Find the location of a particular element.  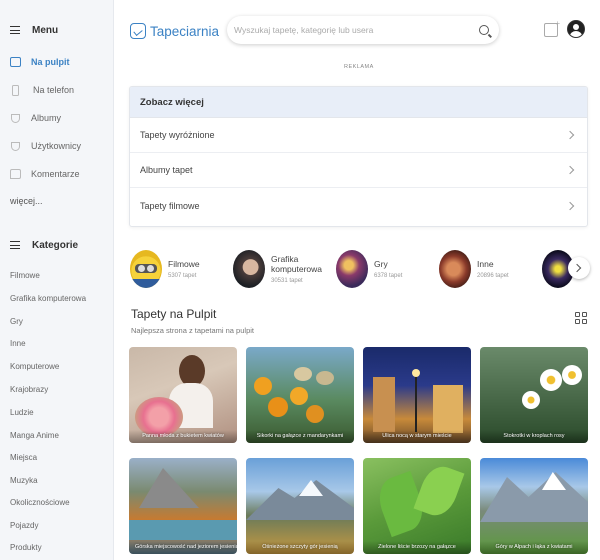

search-bar is located at coordinates (363, 30).